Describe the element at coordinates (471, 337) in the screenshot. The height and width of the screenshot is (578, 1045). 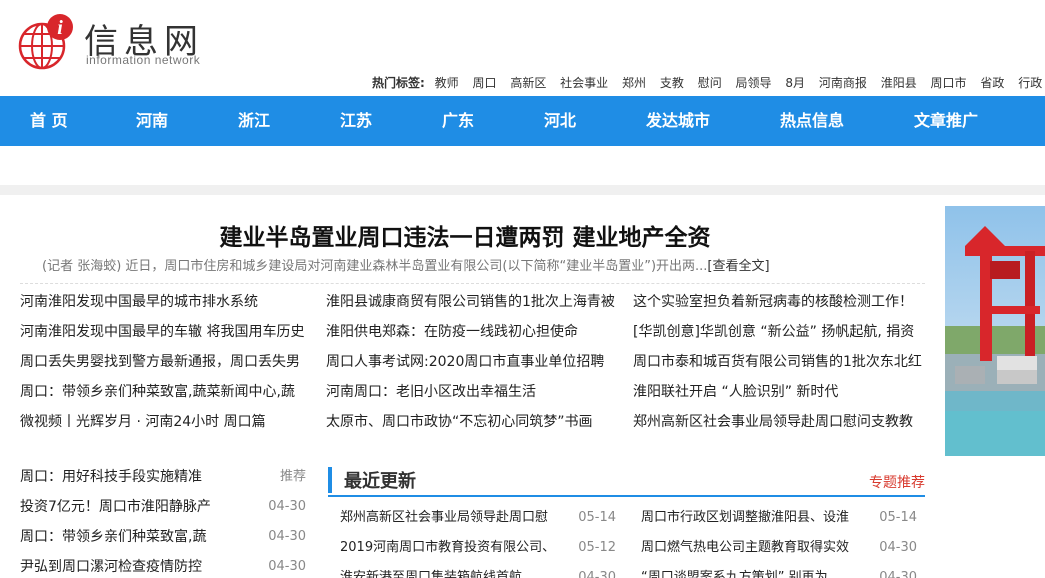
I see `news-link: 淮阳供电郑森：在防疫一线践初心担使命` at that location.